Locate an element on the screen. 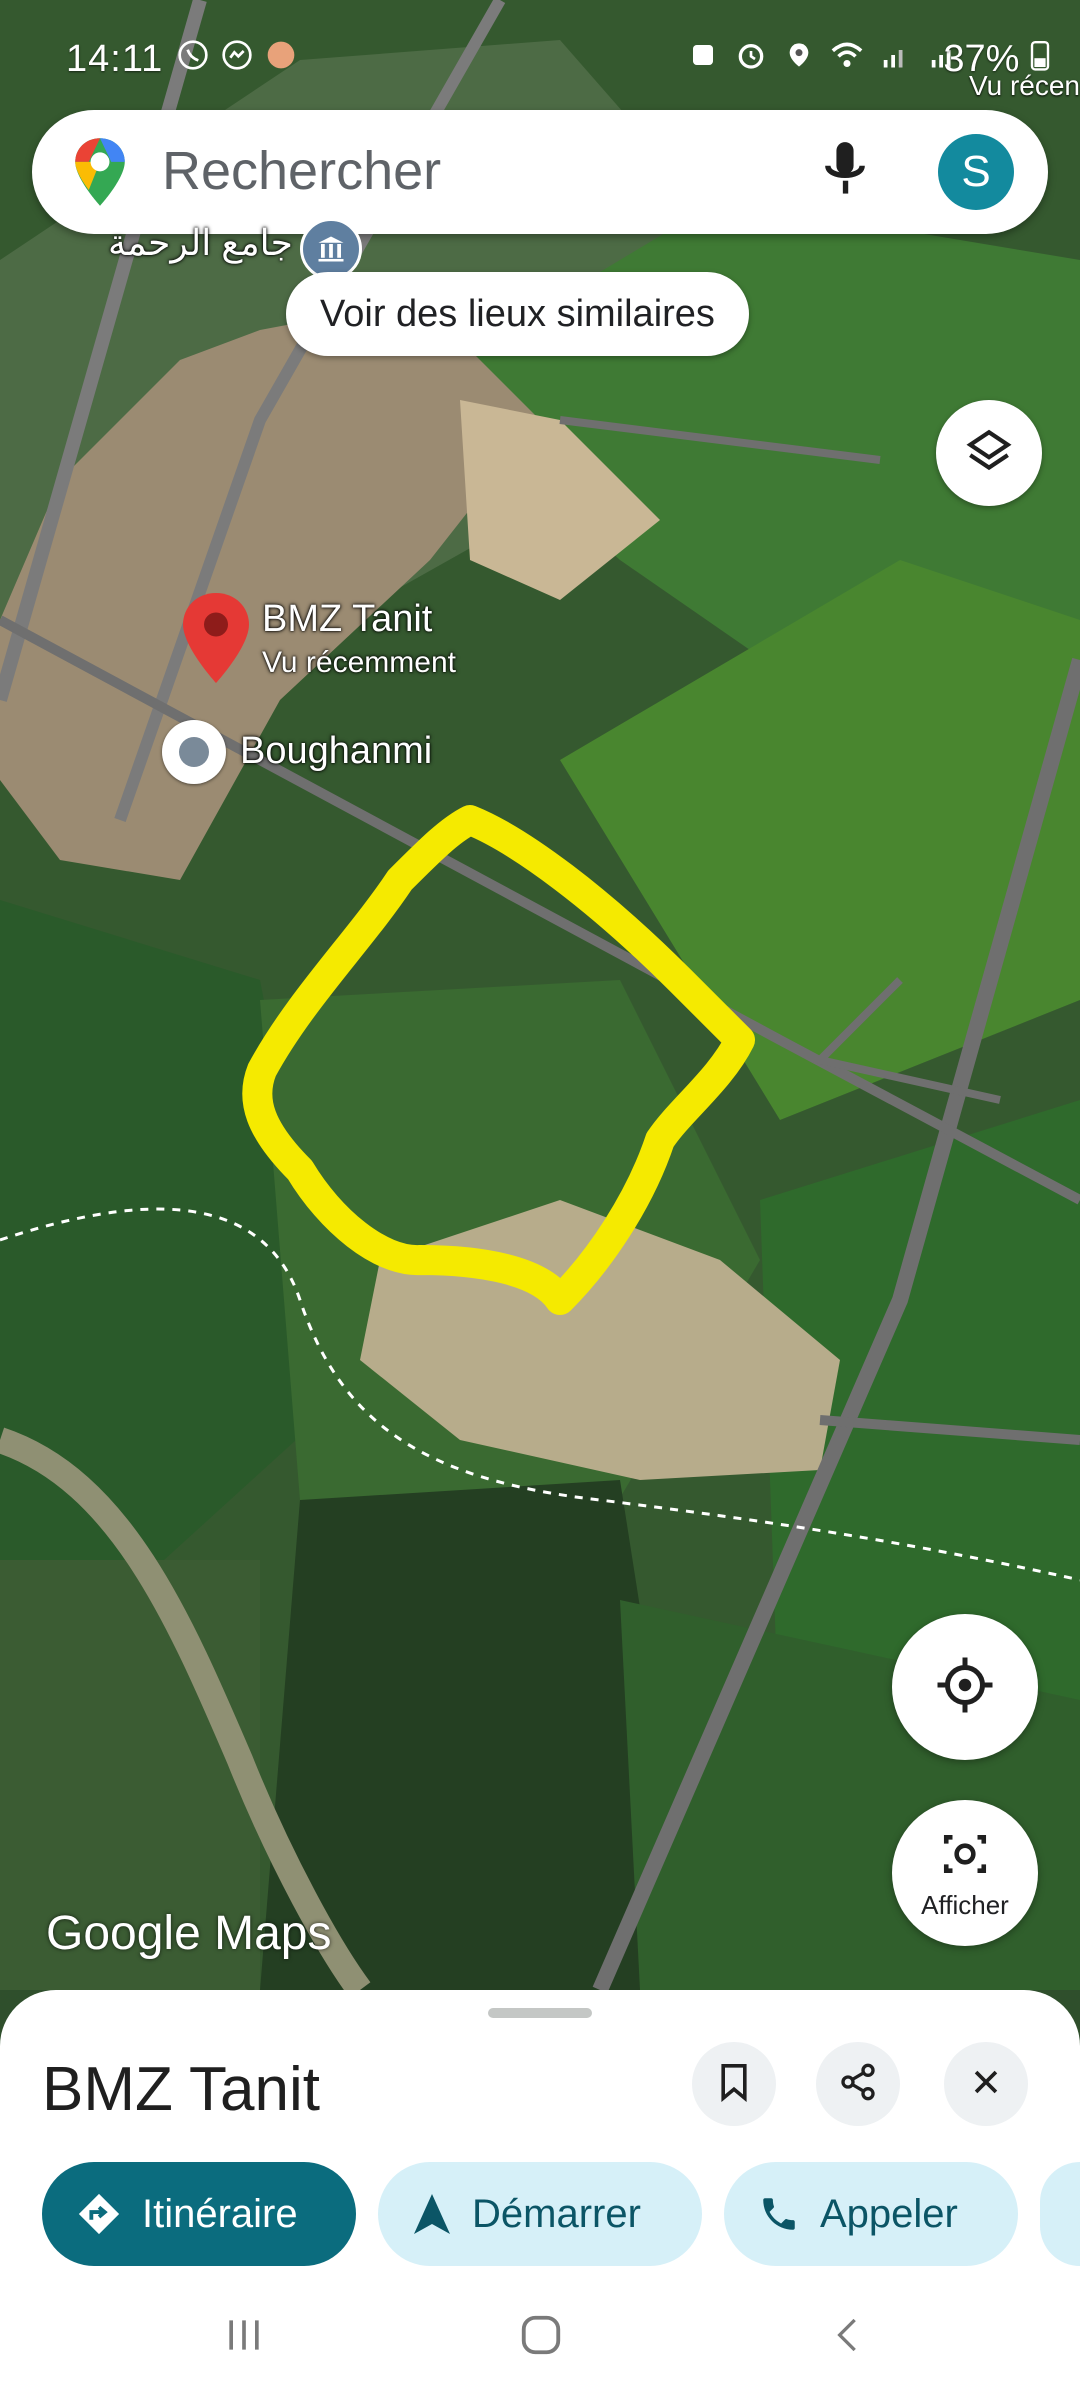 The width and height of the screenshot is (1080, 2400). mosque-label: جامع الرحمة is located at coordinates (200, 242).